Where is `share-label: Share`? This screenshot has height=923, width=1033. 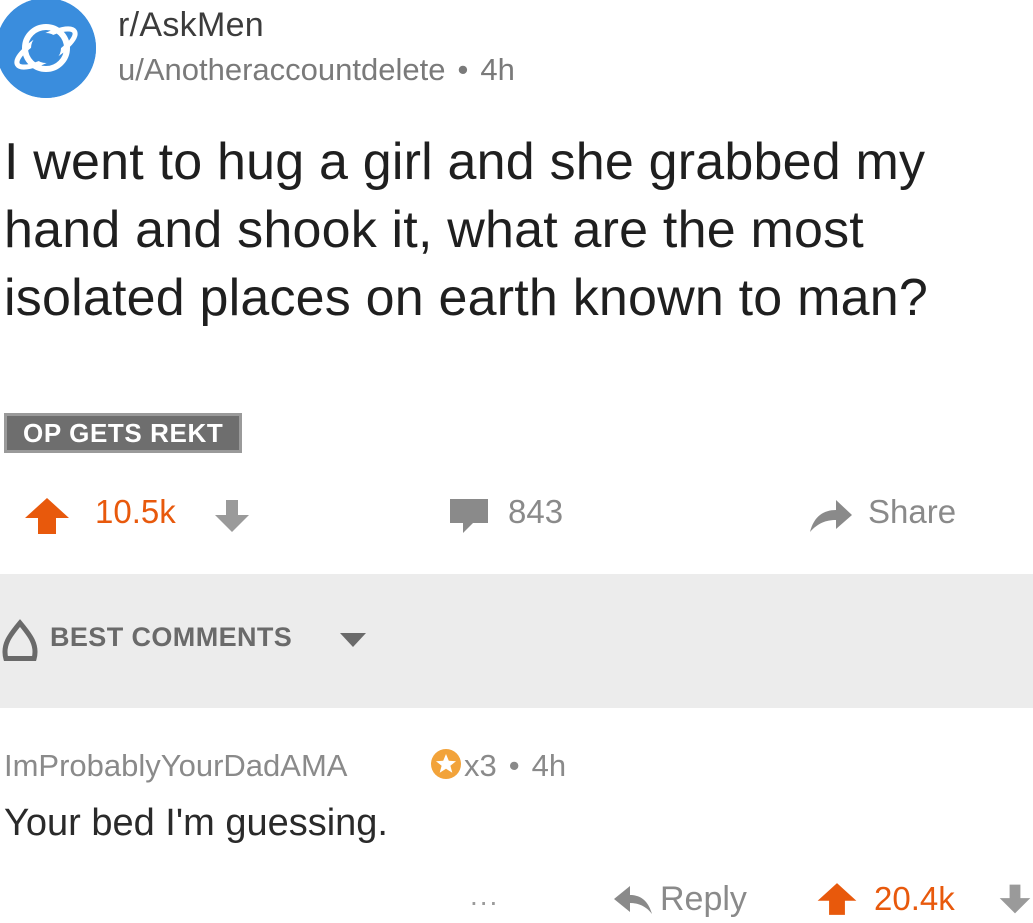 share-label: Share is located at coordinates (912, 512).